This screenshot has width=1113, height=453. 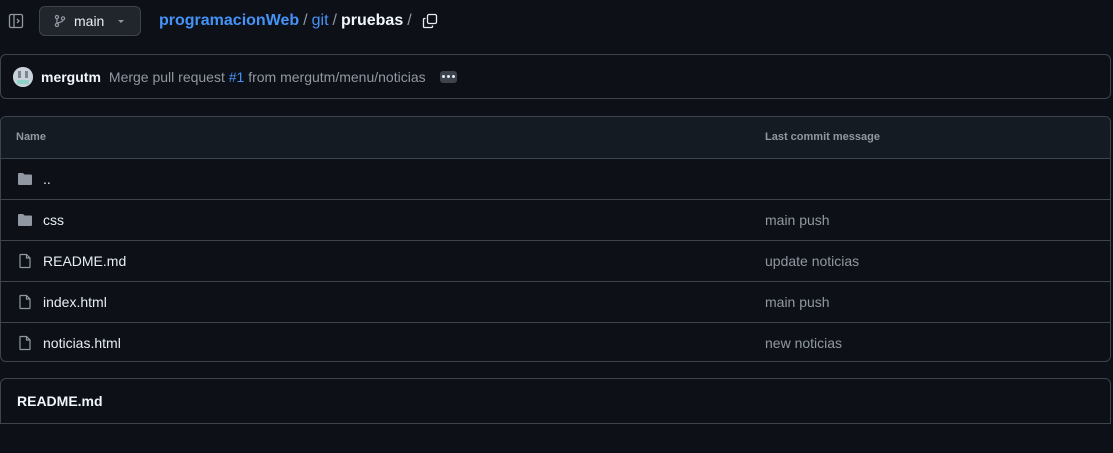 I want to click on file-name-link: noticias.html, so click(x=82, y=343).